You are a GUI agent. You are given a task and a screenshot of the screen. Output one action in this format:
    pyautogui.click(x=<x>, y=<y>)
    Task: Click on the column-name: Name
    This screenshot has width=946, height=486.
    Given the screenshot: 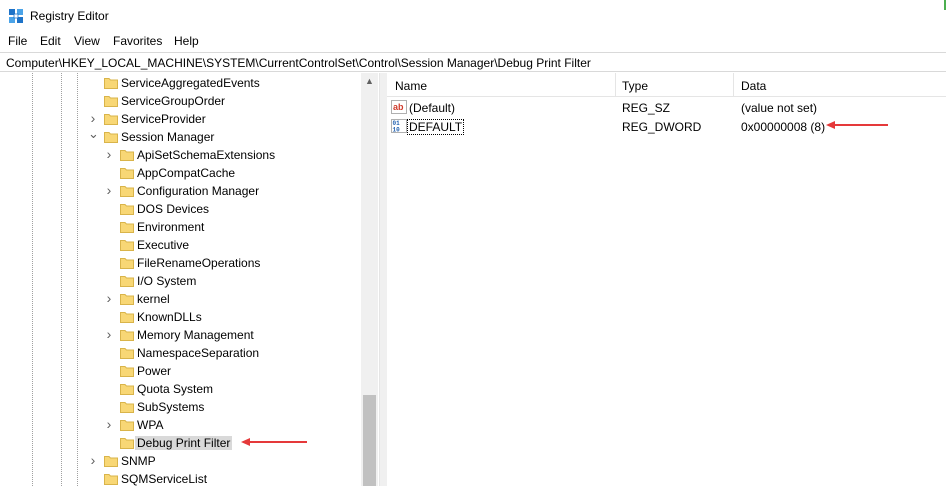 What is the action you would take?
    pyautogui.click(x=411, y=86)
    